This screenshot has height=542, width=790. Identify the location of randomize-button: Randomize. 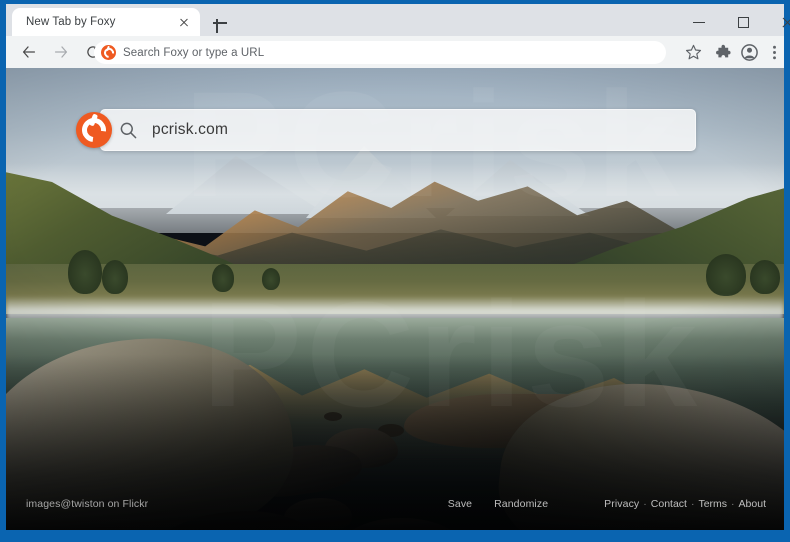
(521, 504).